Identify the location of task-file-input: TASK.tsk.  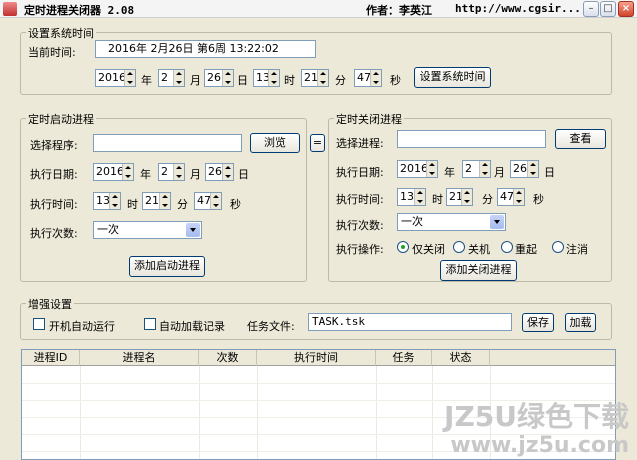
(410, 322).